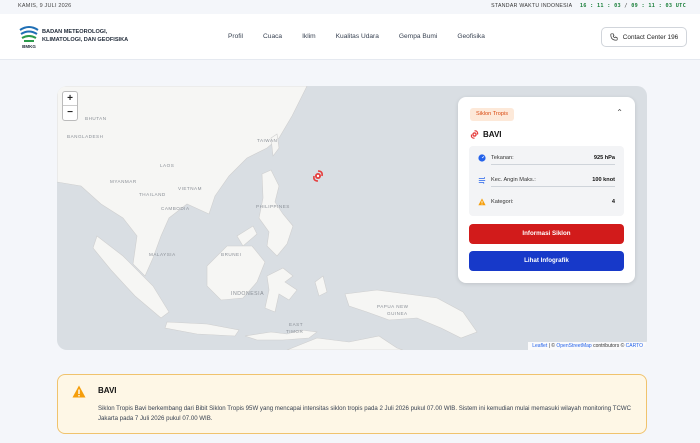 This screenshot has width=700, height=443. I want to click on infographic-button: Lihat Infografik, so click(546, 261).